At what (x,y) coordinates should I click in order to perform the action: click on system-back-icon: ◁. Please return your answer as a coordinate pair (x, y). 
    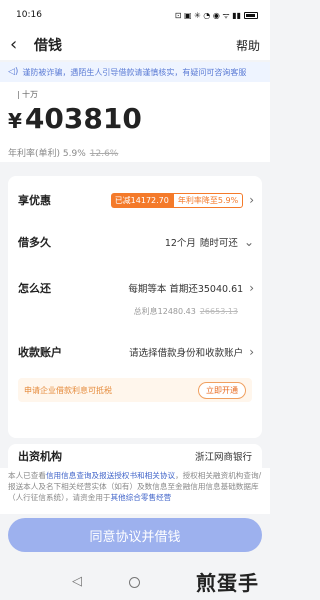
    Looking at the image, I should click on (77, 581).